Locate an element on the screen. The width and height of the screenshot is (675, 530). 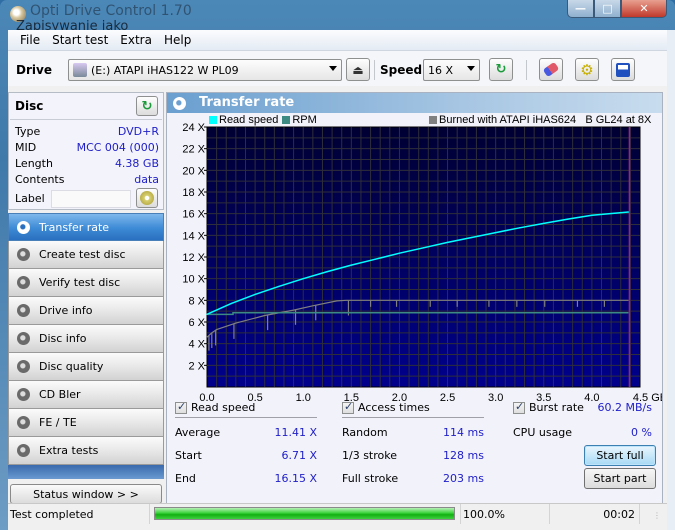
field-label: Type is located at coordinates (28, 131).